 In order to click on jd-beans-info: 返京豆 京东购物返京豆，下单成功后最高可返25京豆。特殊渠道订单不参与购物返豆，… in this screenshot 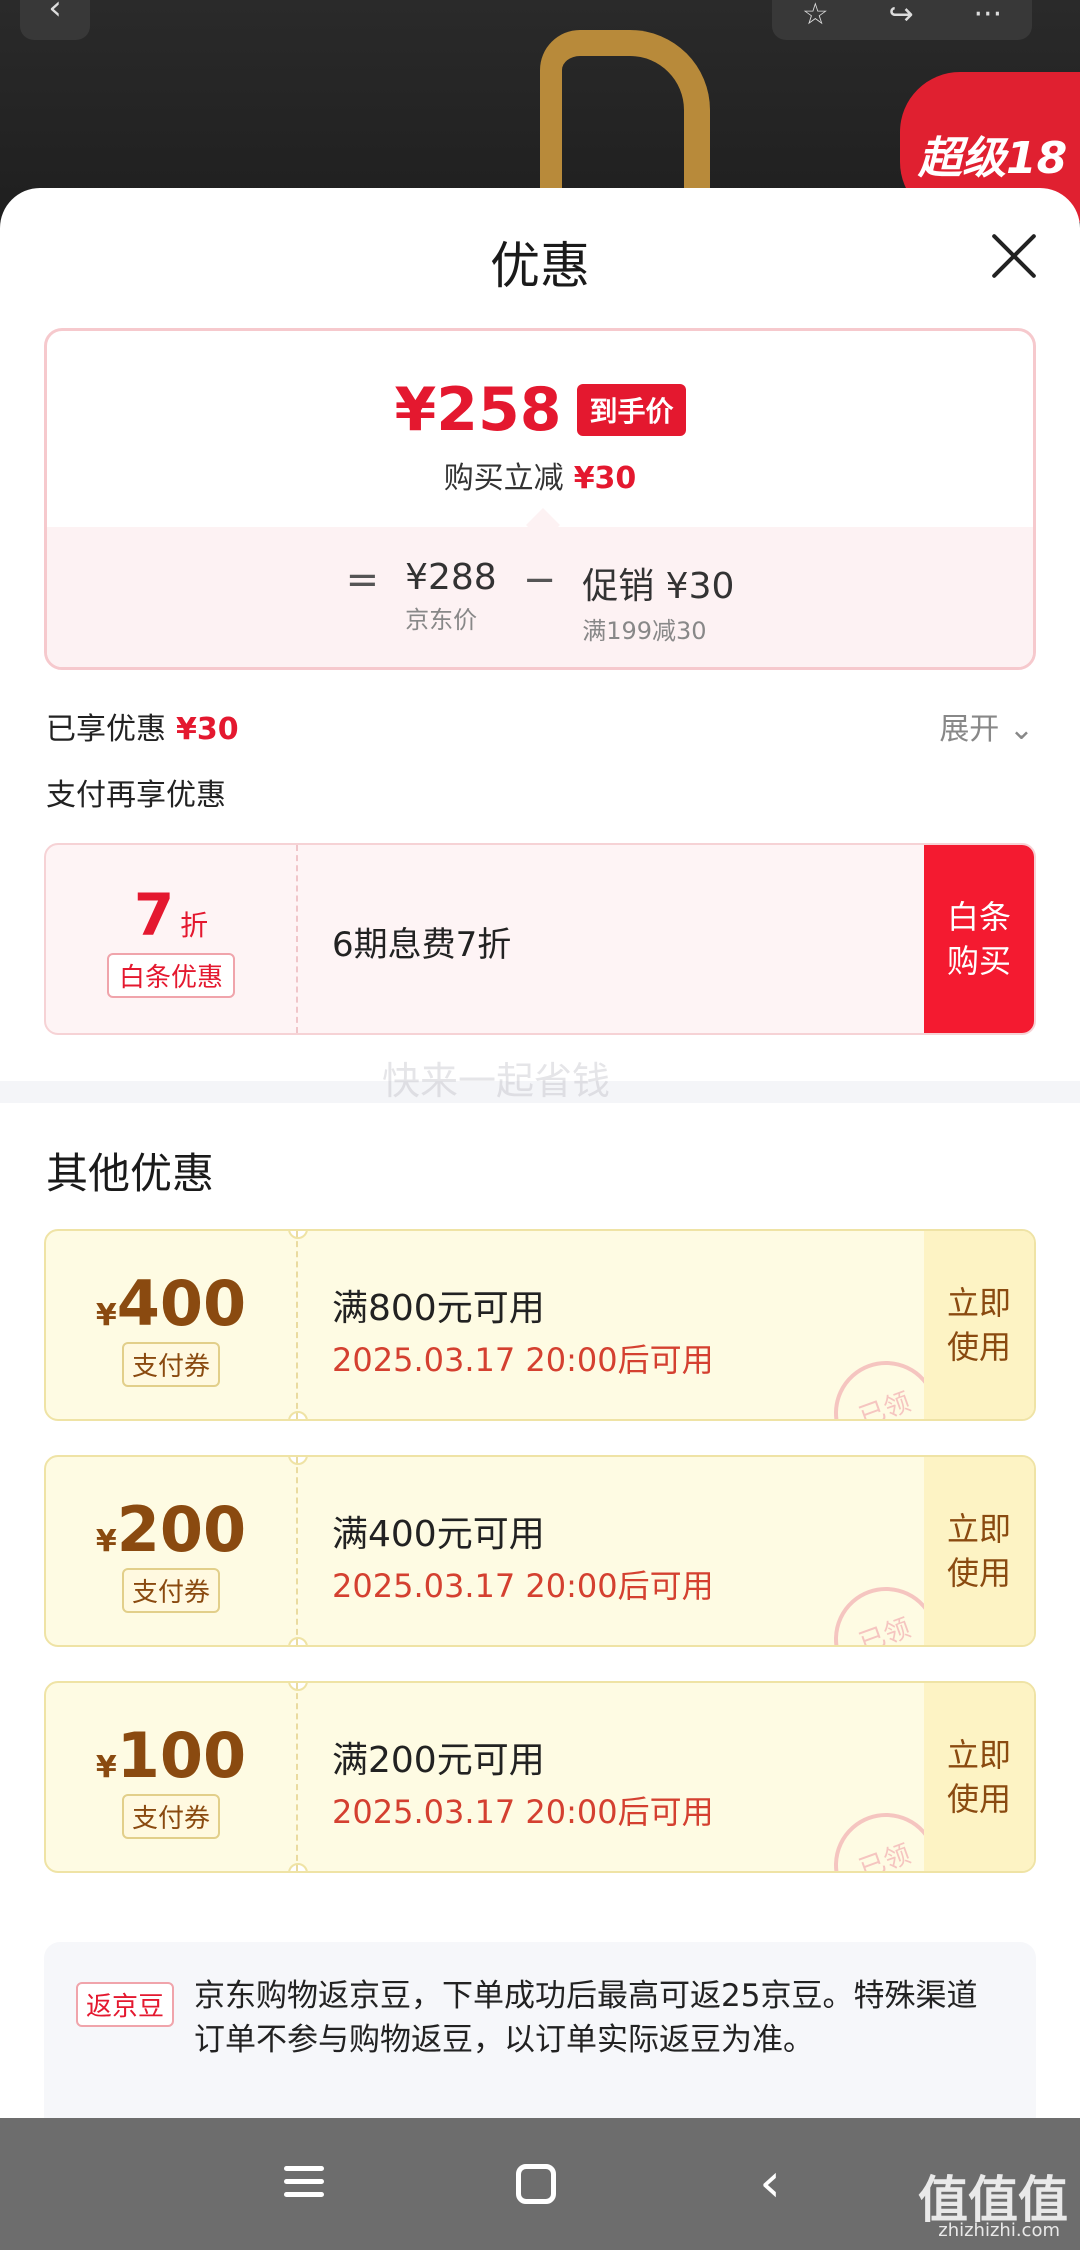, I will do `click(540, 2042)`.